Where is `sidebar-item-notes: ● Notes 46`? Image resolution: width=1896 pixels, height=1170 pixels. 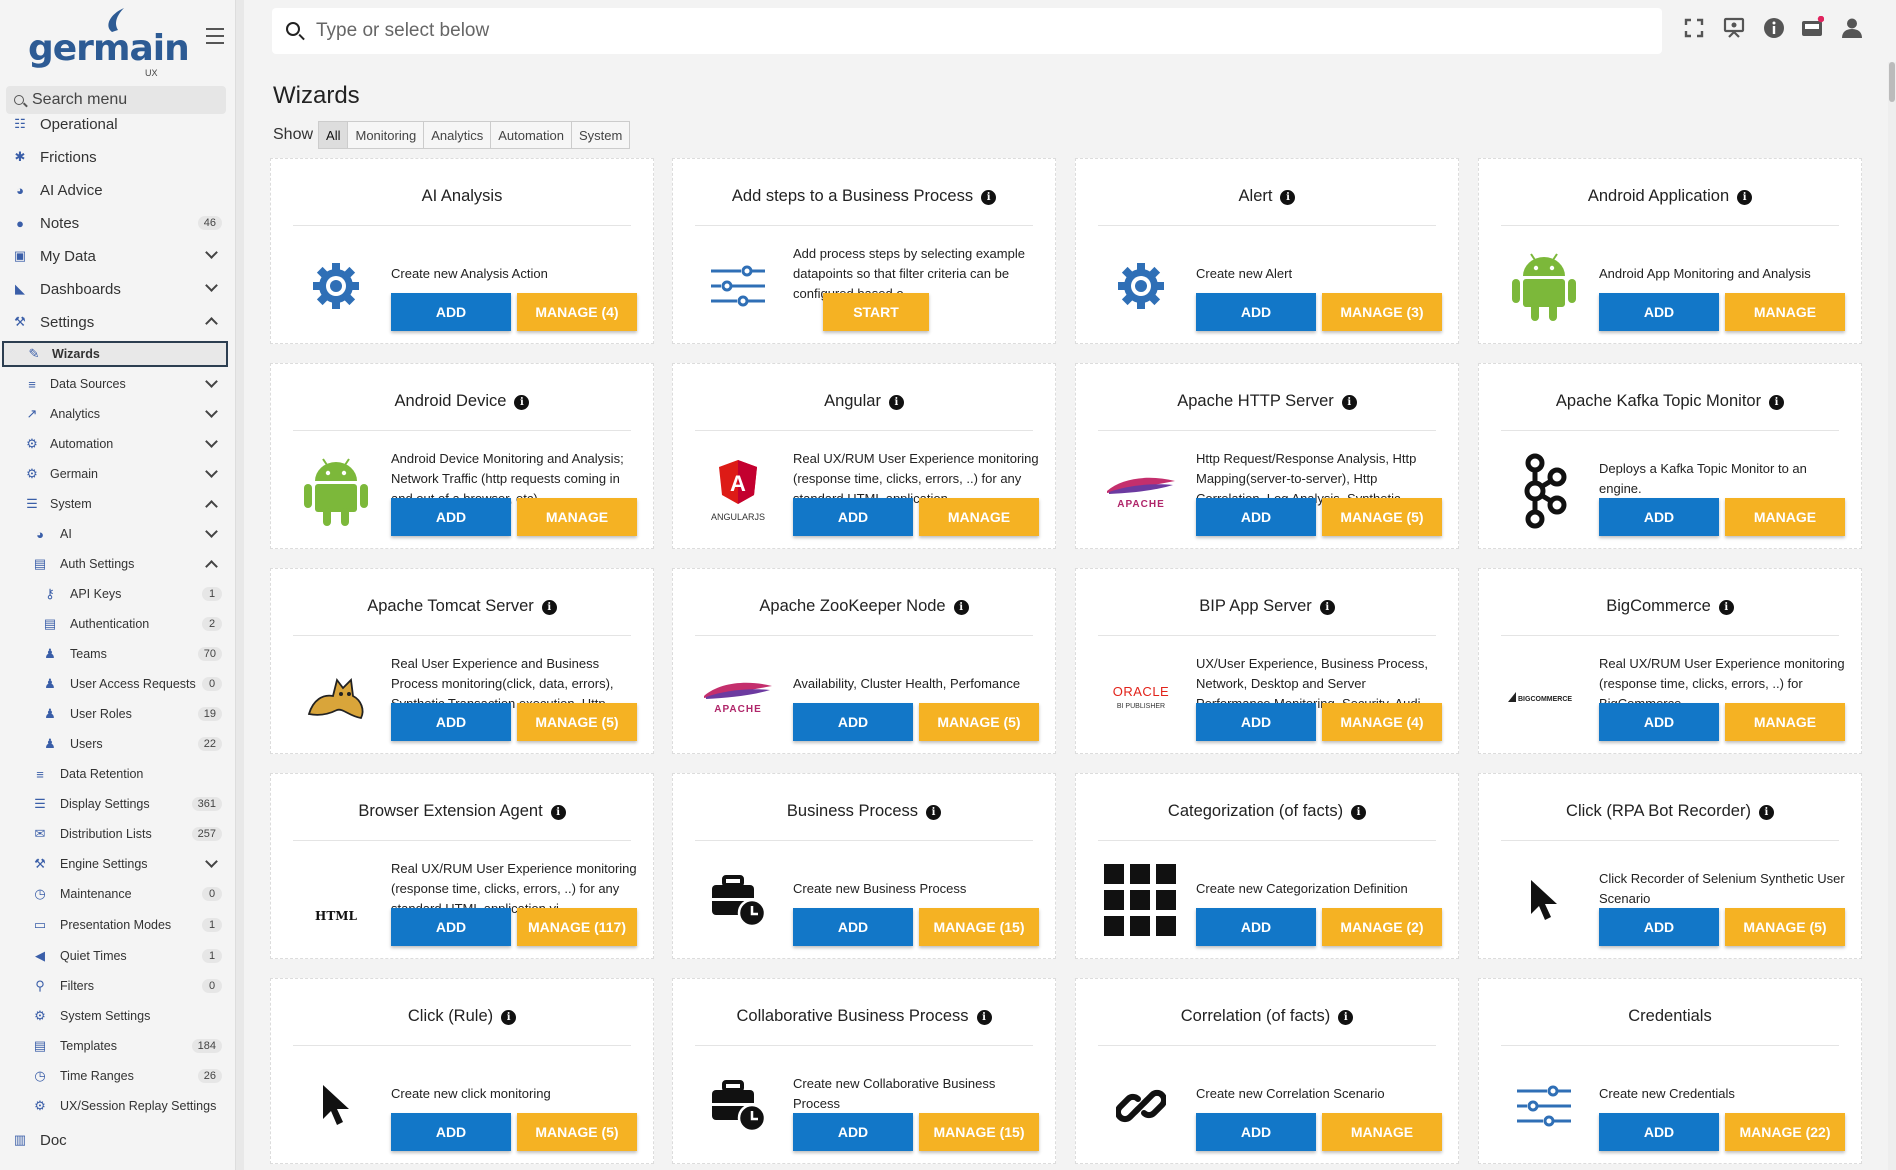 sidebar-item-notes: ● Notes 46 is located at coordinates (116, 223).